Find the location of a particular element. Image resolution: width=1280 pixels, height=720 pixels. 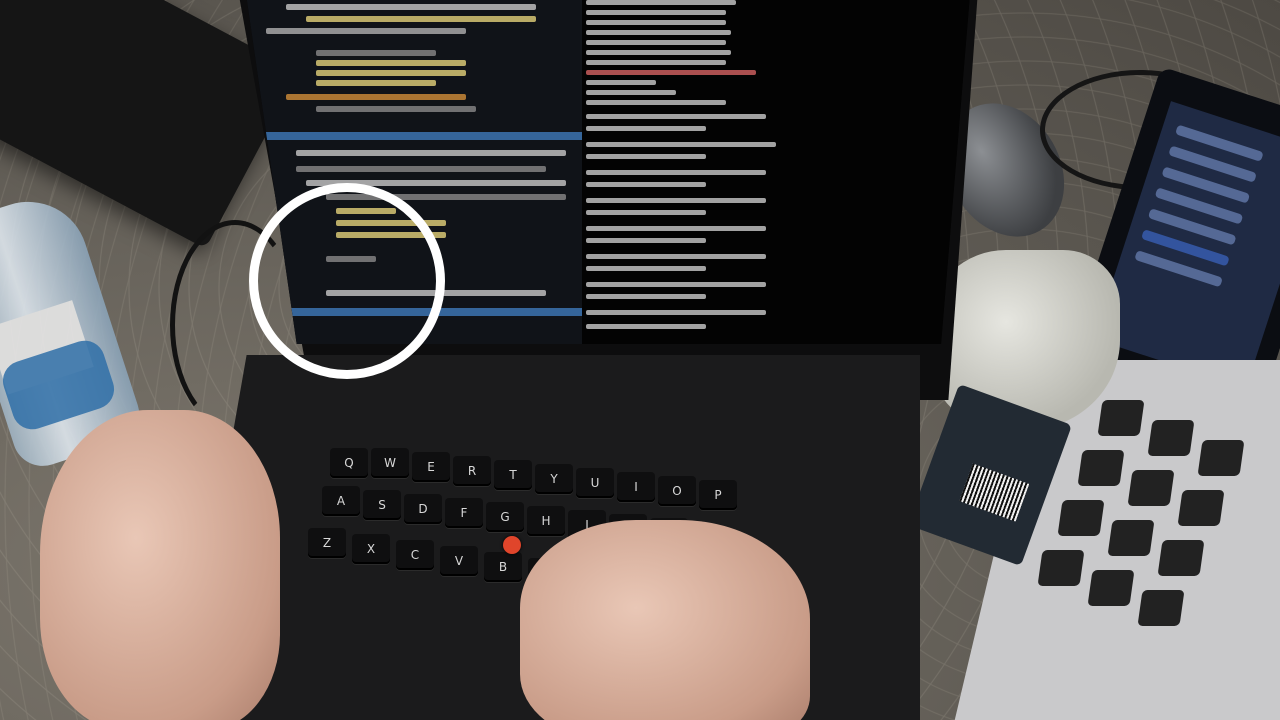

key-y: Y is located at coordinates (554, 479).